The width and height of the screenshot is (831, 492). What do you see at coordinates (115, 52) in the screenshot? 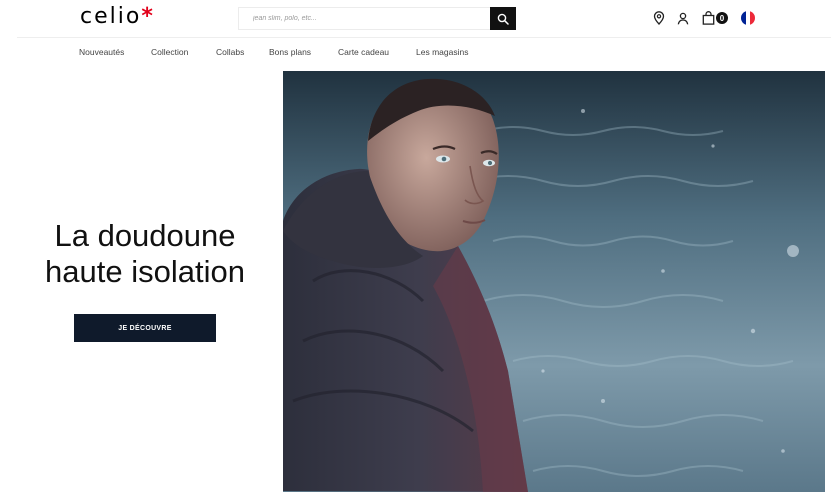
I see `nav-item-nouveautes: Nouveautés` at bounding box center [115, 52].